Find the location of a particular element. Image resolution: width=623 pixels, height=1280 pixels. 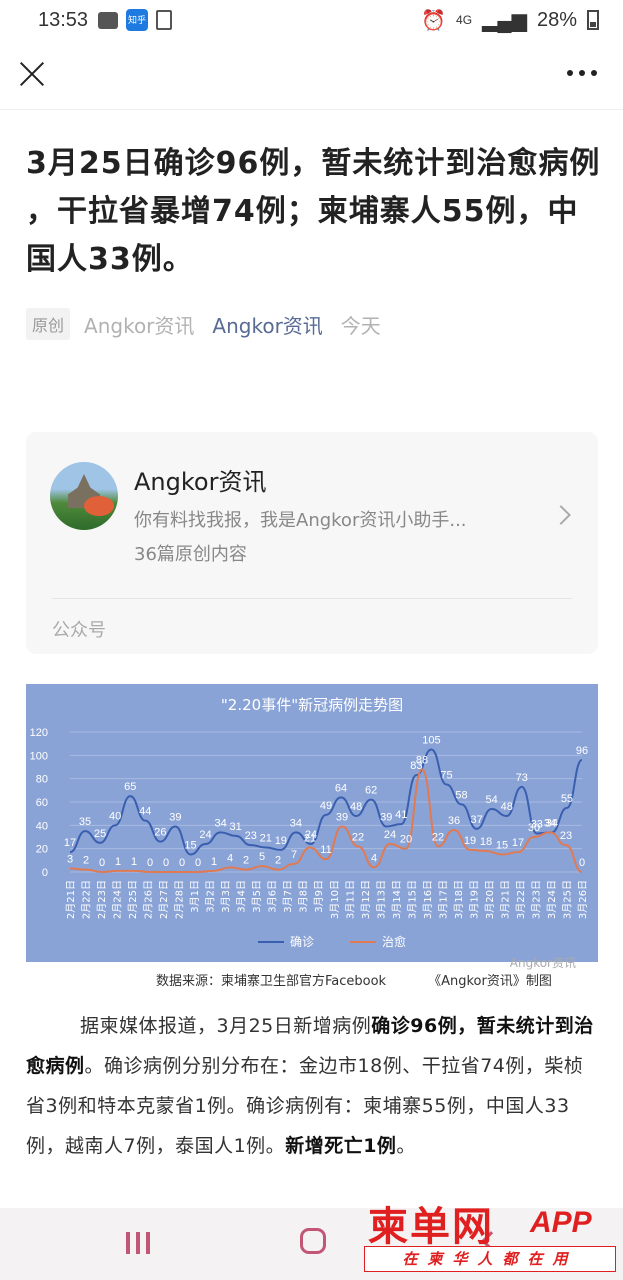

data-label: 48 is located at coordinates (507, 807).